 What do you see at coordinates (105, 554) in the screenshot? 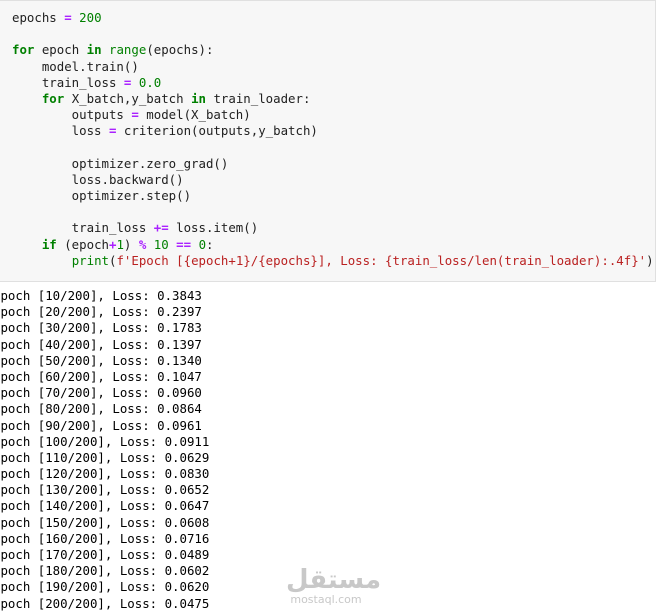
I see `output-line: Epoch [170/200], Loss: 0.0489` at bounding box center [105, 554].